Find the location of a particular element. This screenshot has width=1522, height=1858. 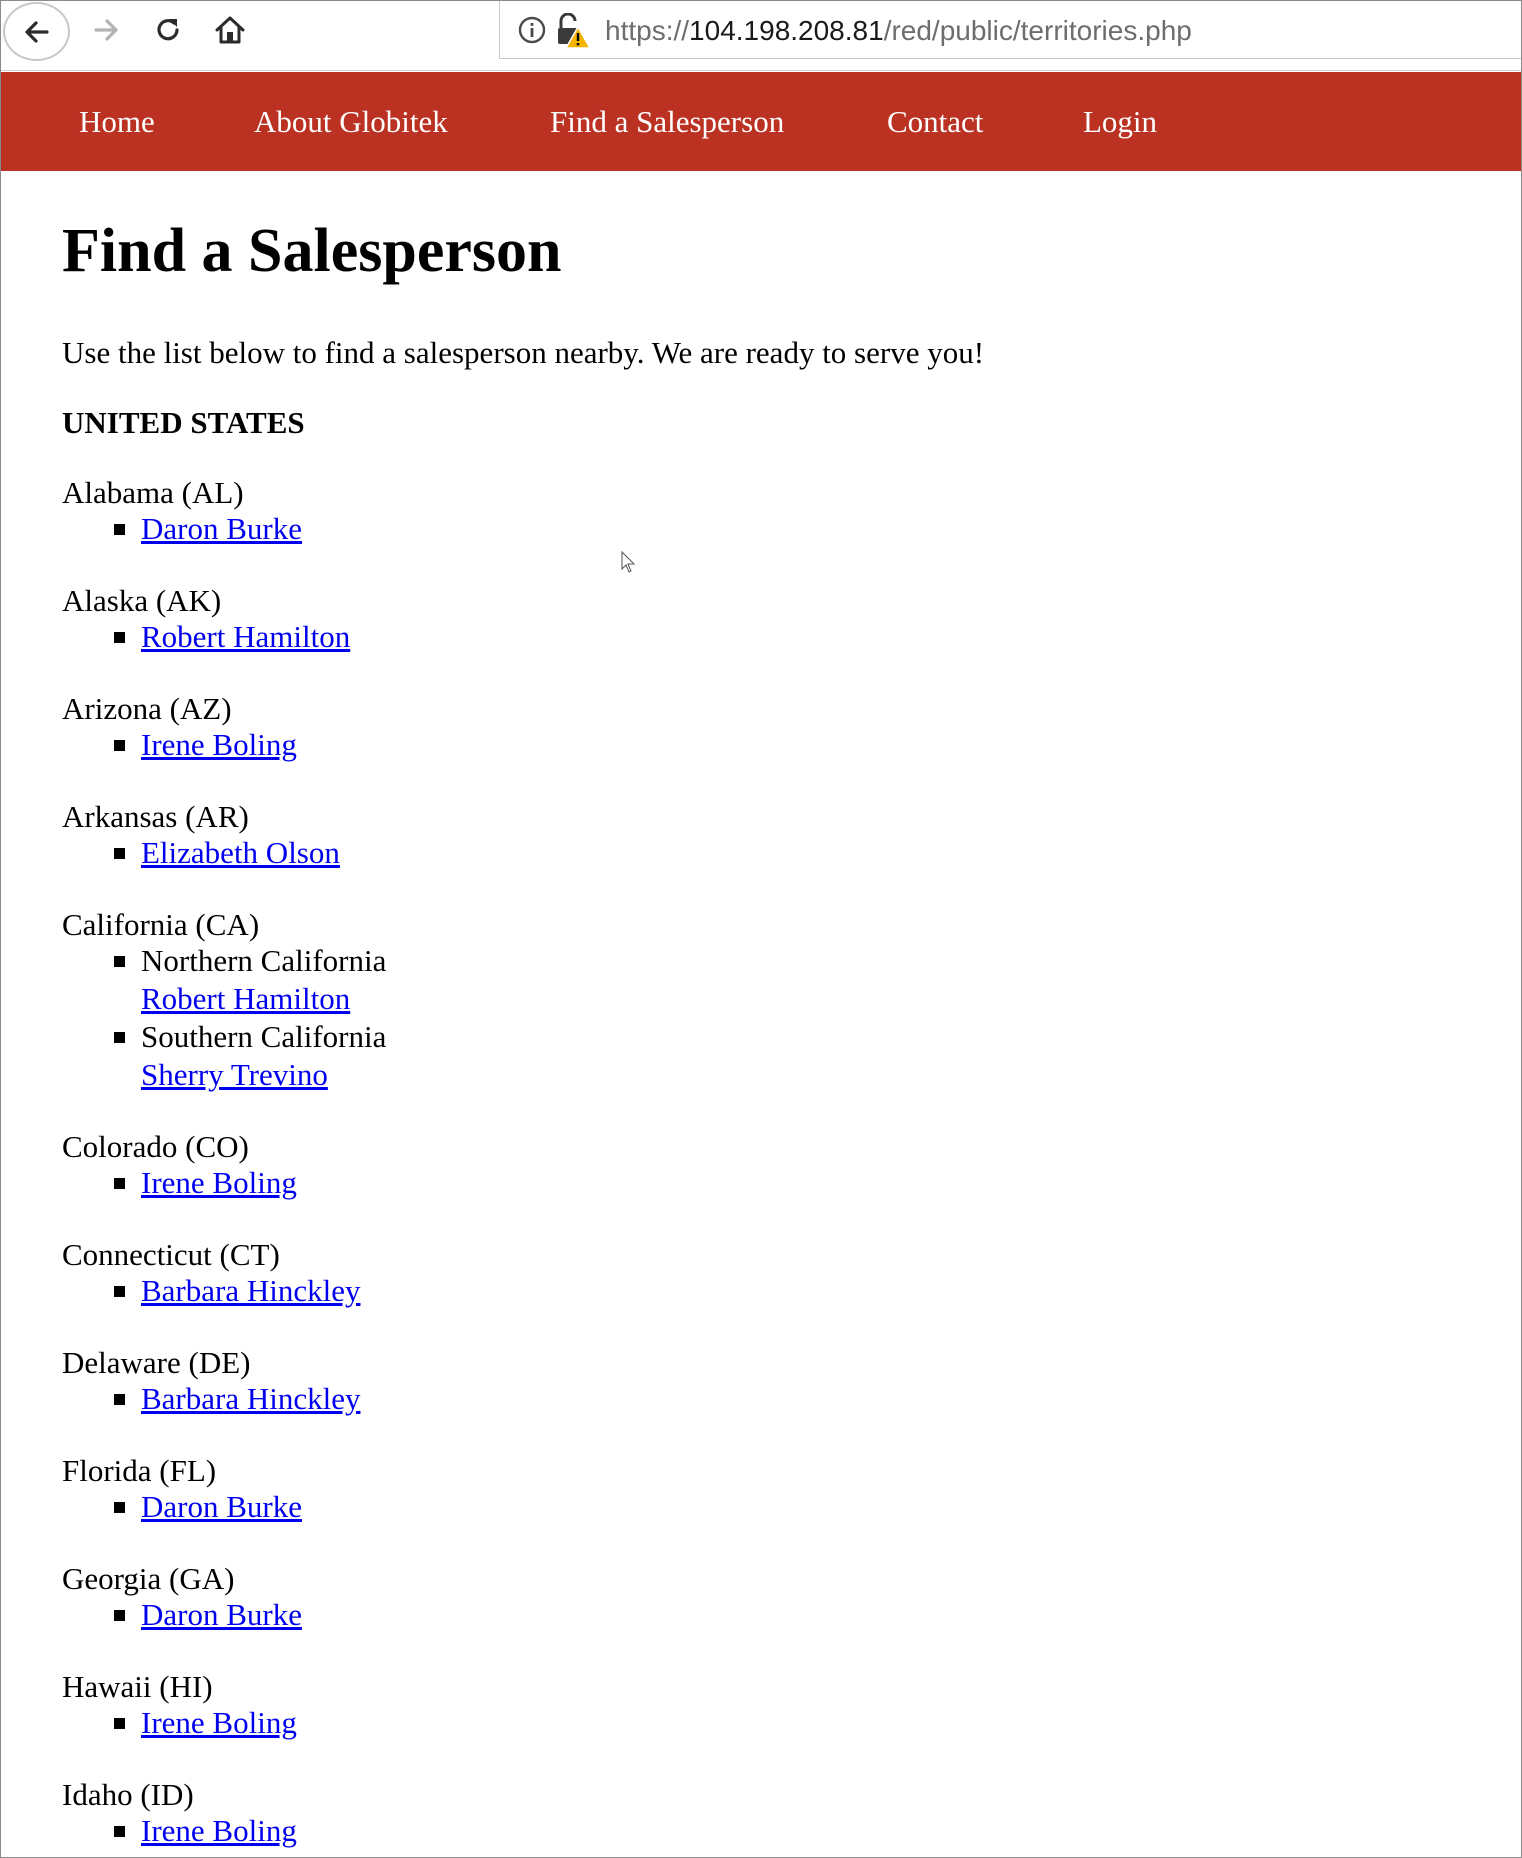

state-name: California (CA) is located at coordinates (161, 924).